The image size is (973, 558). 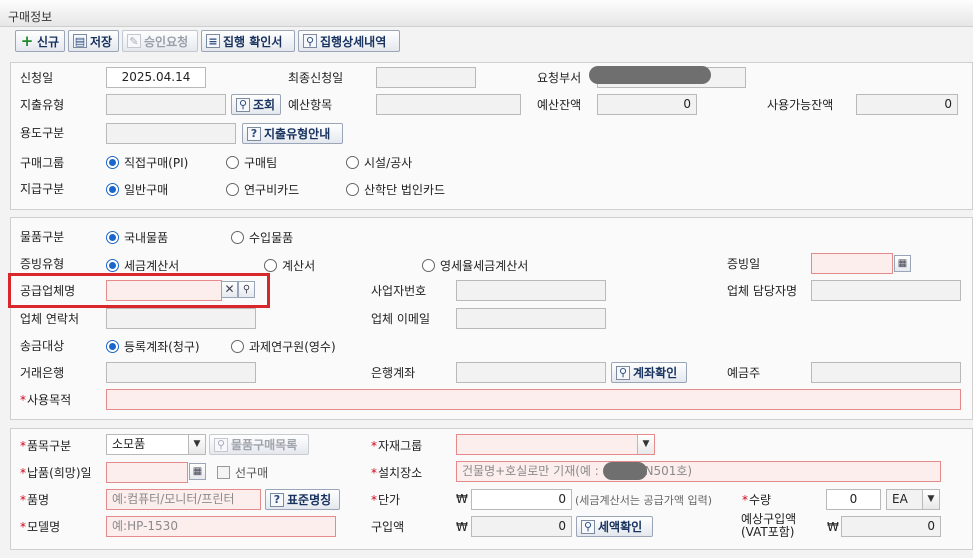 What do you see at coordinates (531, 290) in the screenshot?
I see `business-number-field` at bounding box center [531, 290].